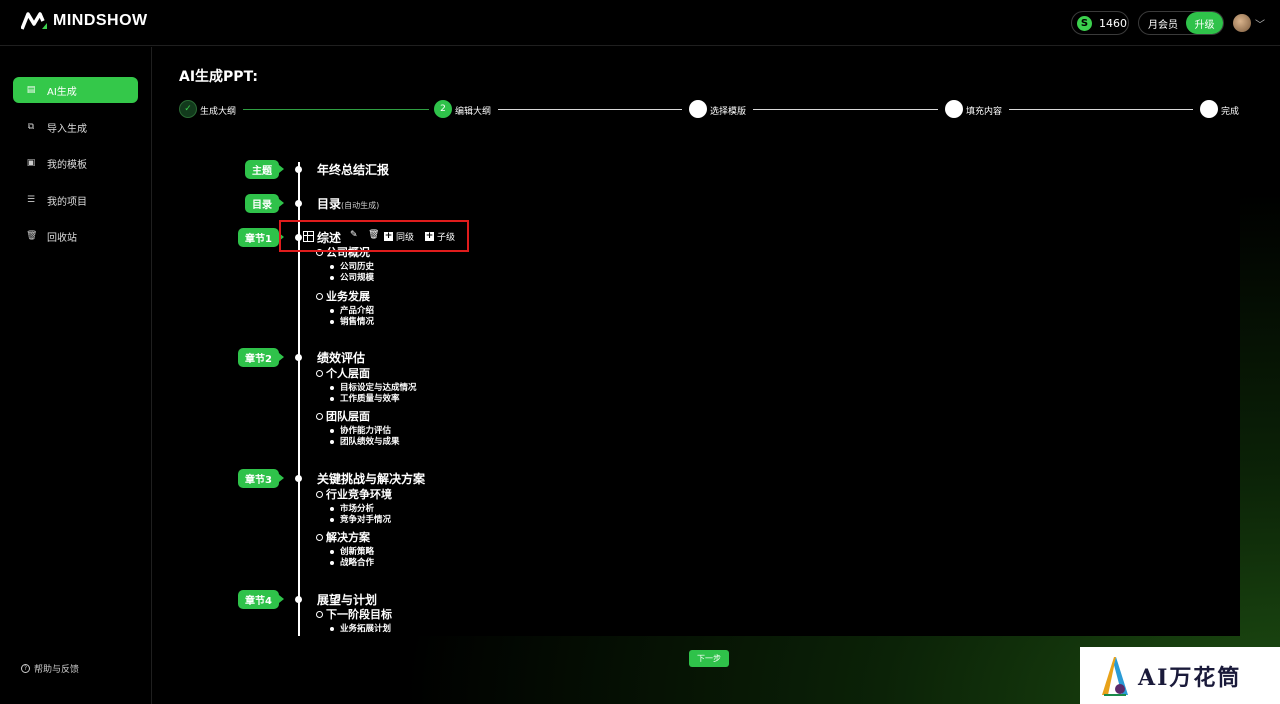  What do you see at coordinates (405, 238) in the screenshot?
I see `add-sibling-label: 同级` at bounding box center [405, 238].